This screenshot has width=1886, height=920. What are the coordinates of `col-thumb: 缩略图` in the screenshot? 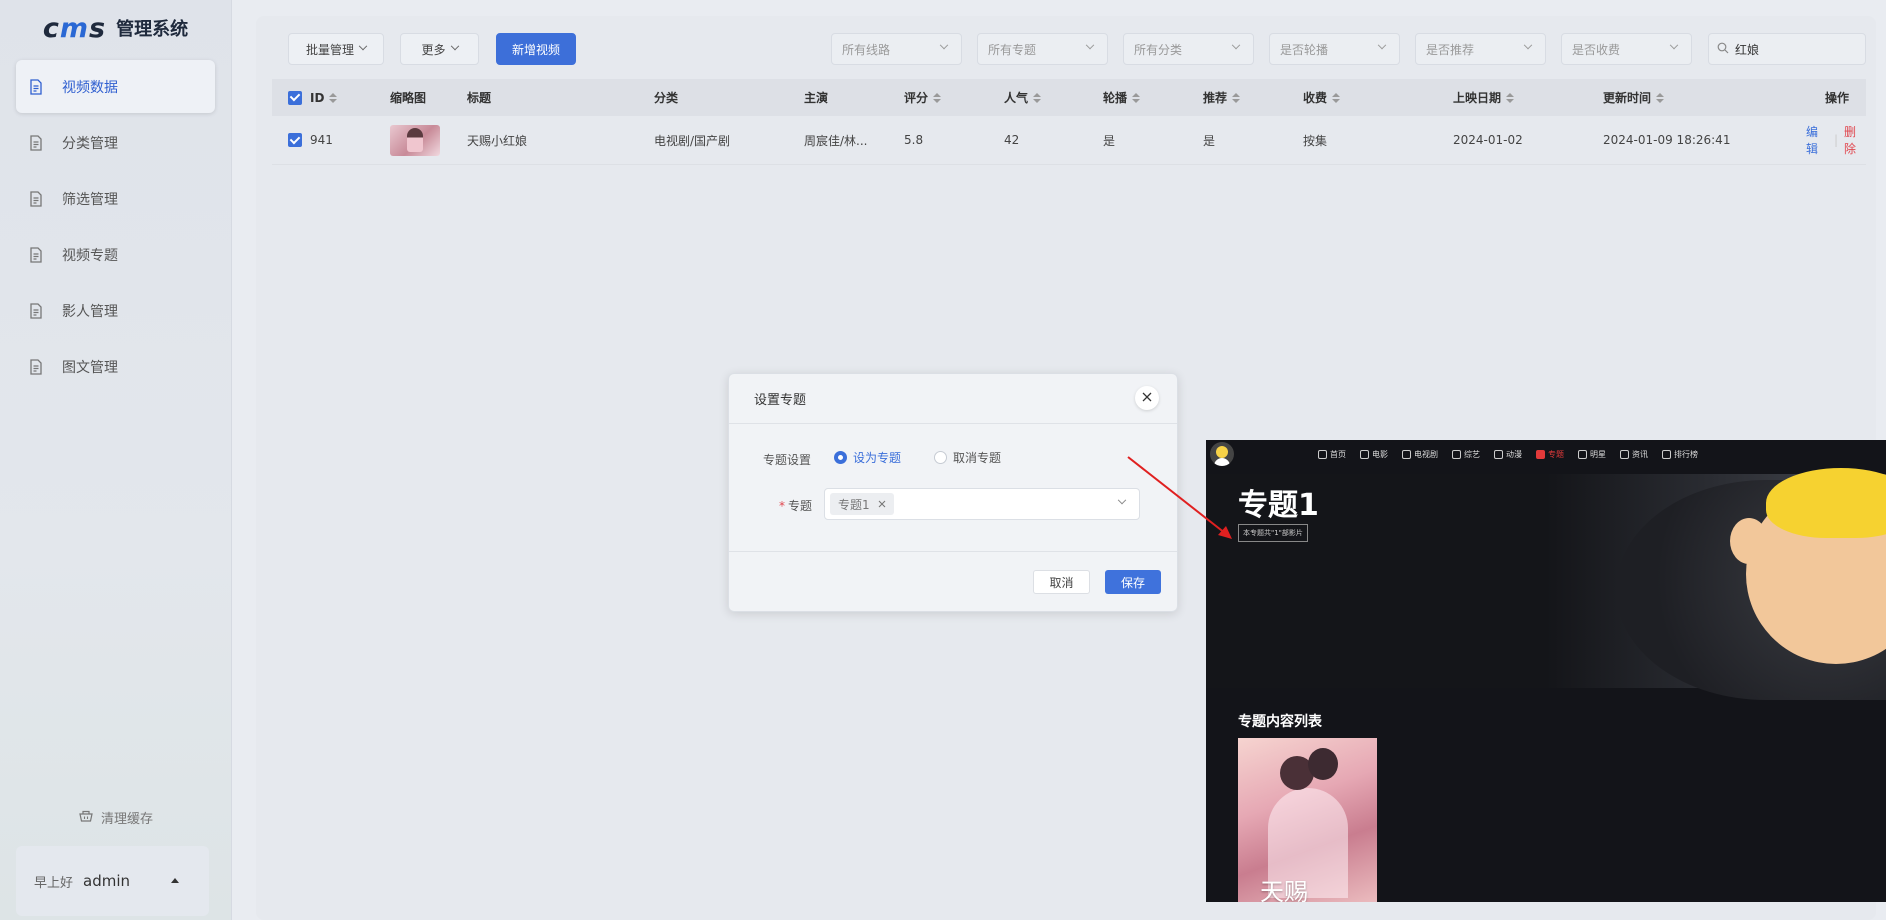 It's located at (408, 97).